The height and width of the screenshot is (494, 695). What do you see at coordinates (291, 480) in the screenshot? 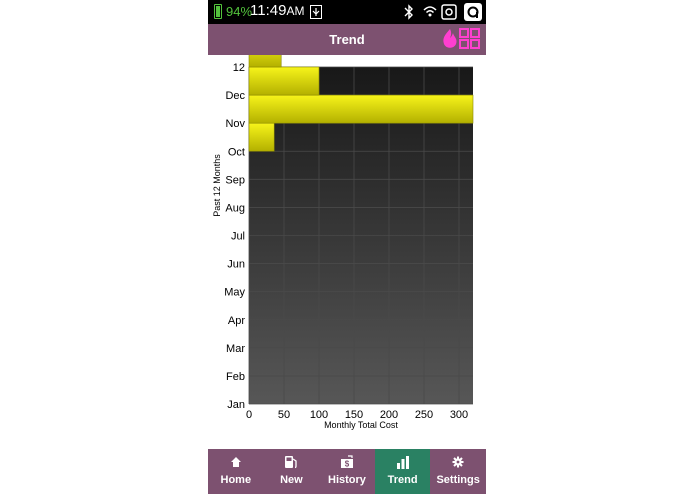
I see `nav-label: New` at bounding box center [291, 480].